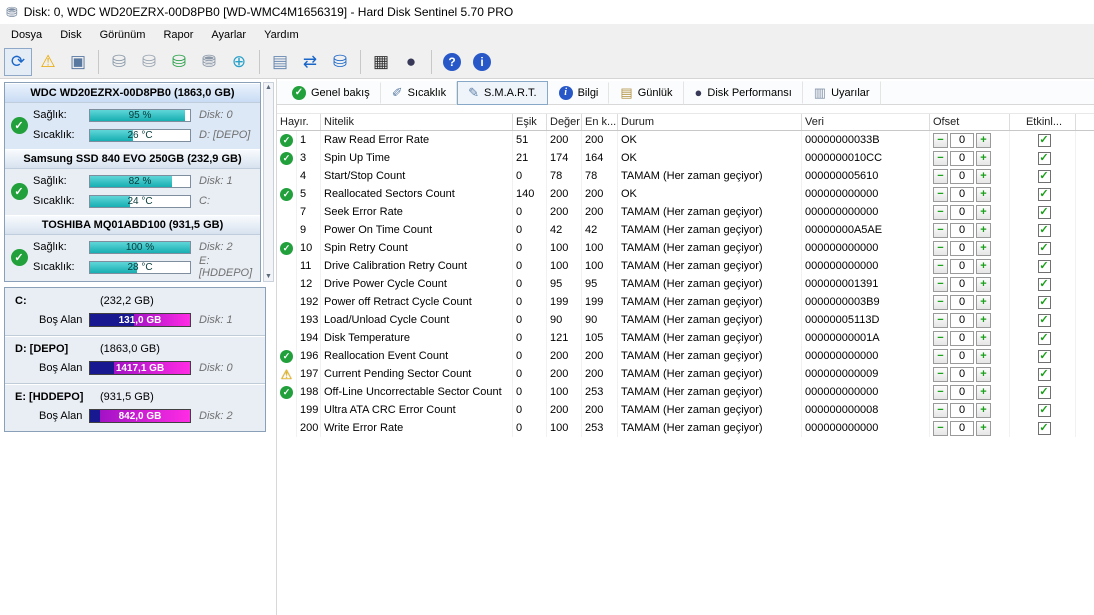 This screenshot has width=1094, height=615. Describe the element at coordinates (842, 92) in the screenshot. I see `tab-uyar-lar: ▥ Uyarılar` at that location.